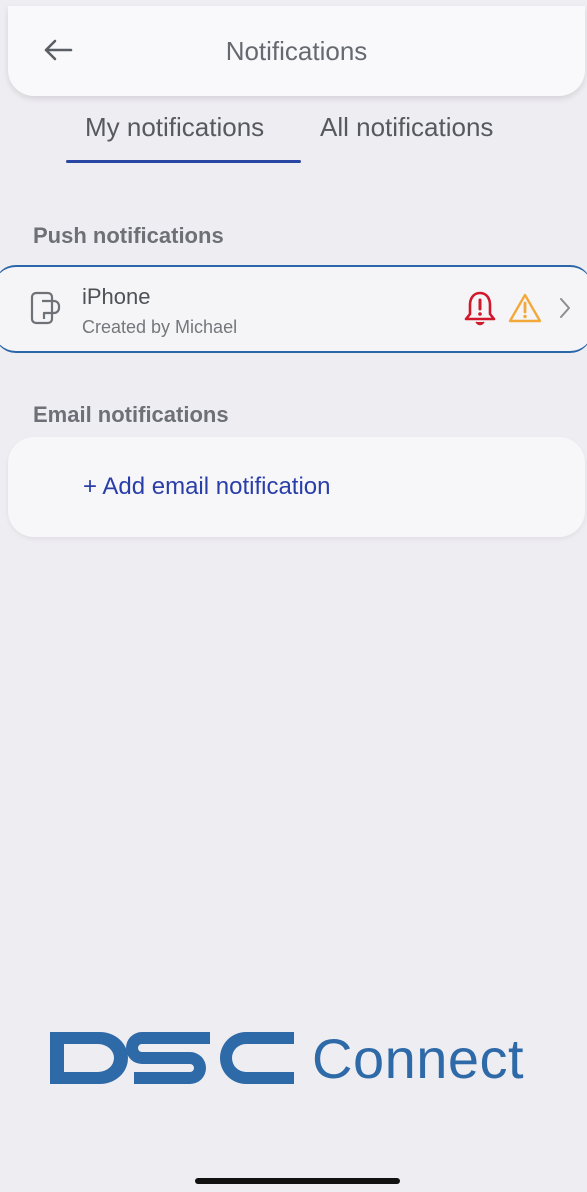 The image size is (587, 1192). What do you see at coordinates (207, 487) in the screenshot?
I see `add-email-notification-button: + Add email notification` at bounding box center [207, 487].